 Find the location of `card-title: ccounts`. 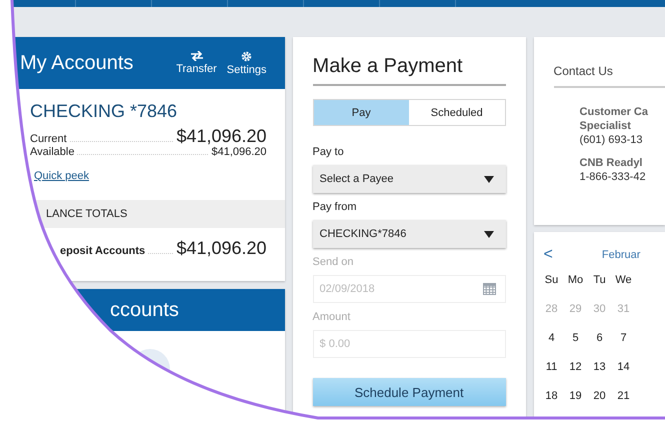

card-title: ccounts is located at coordinates (144, 310).